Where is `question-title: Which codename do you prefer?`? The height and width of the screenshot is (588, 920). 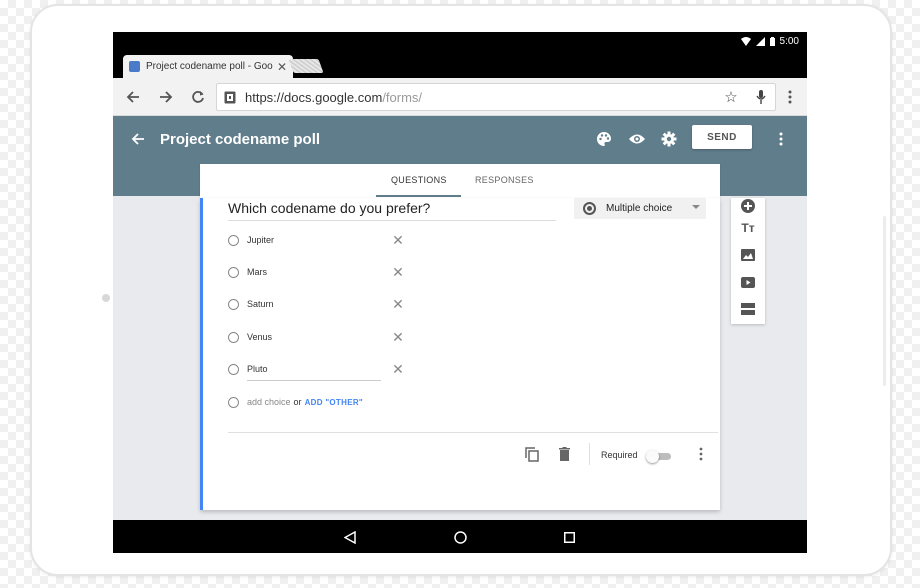 question-title: Which codename do you prefer? is located at coordinates (392, 210).